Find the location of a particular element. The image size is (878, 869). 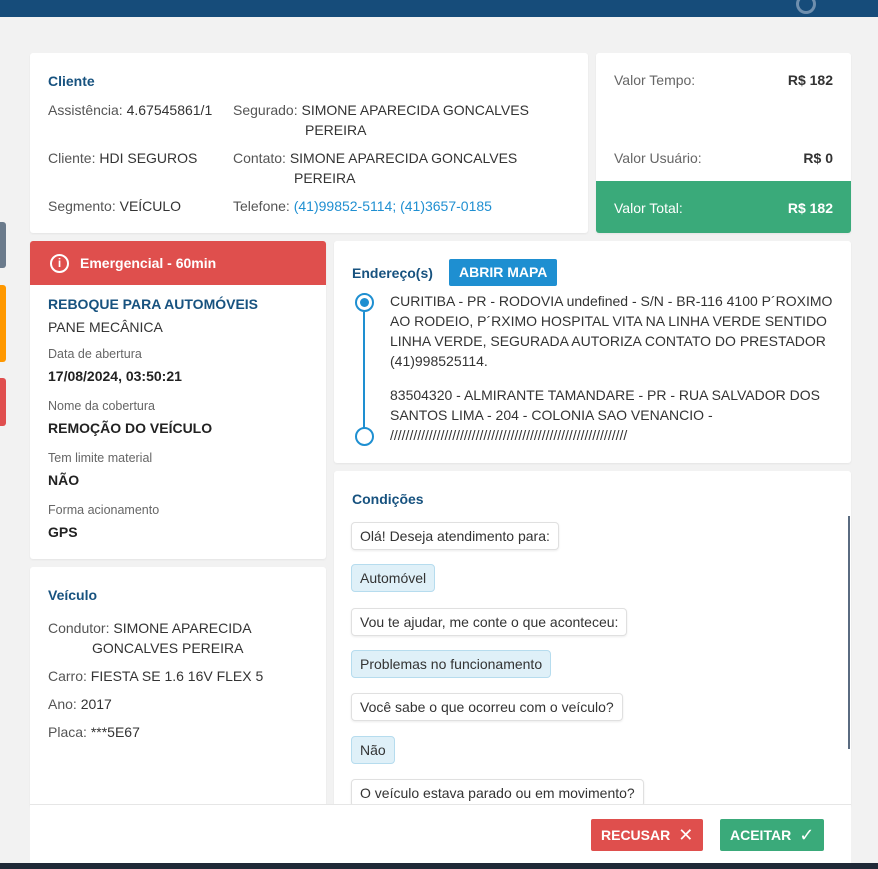

action-bar: RECUSAR ✕ ACEITAR ✓ is located at coordinates (440, 833).